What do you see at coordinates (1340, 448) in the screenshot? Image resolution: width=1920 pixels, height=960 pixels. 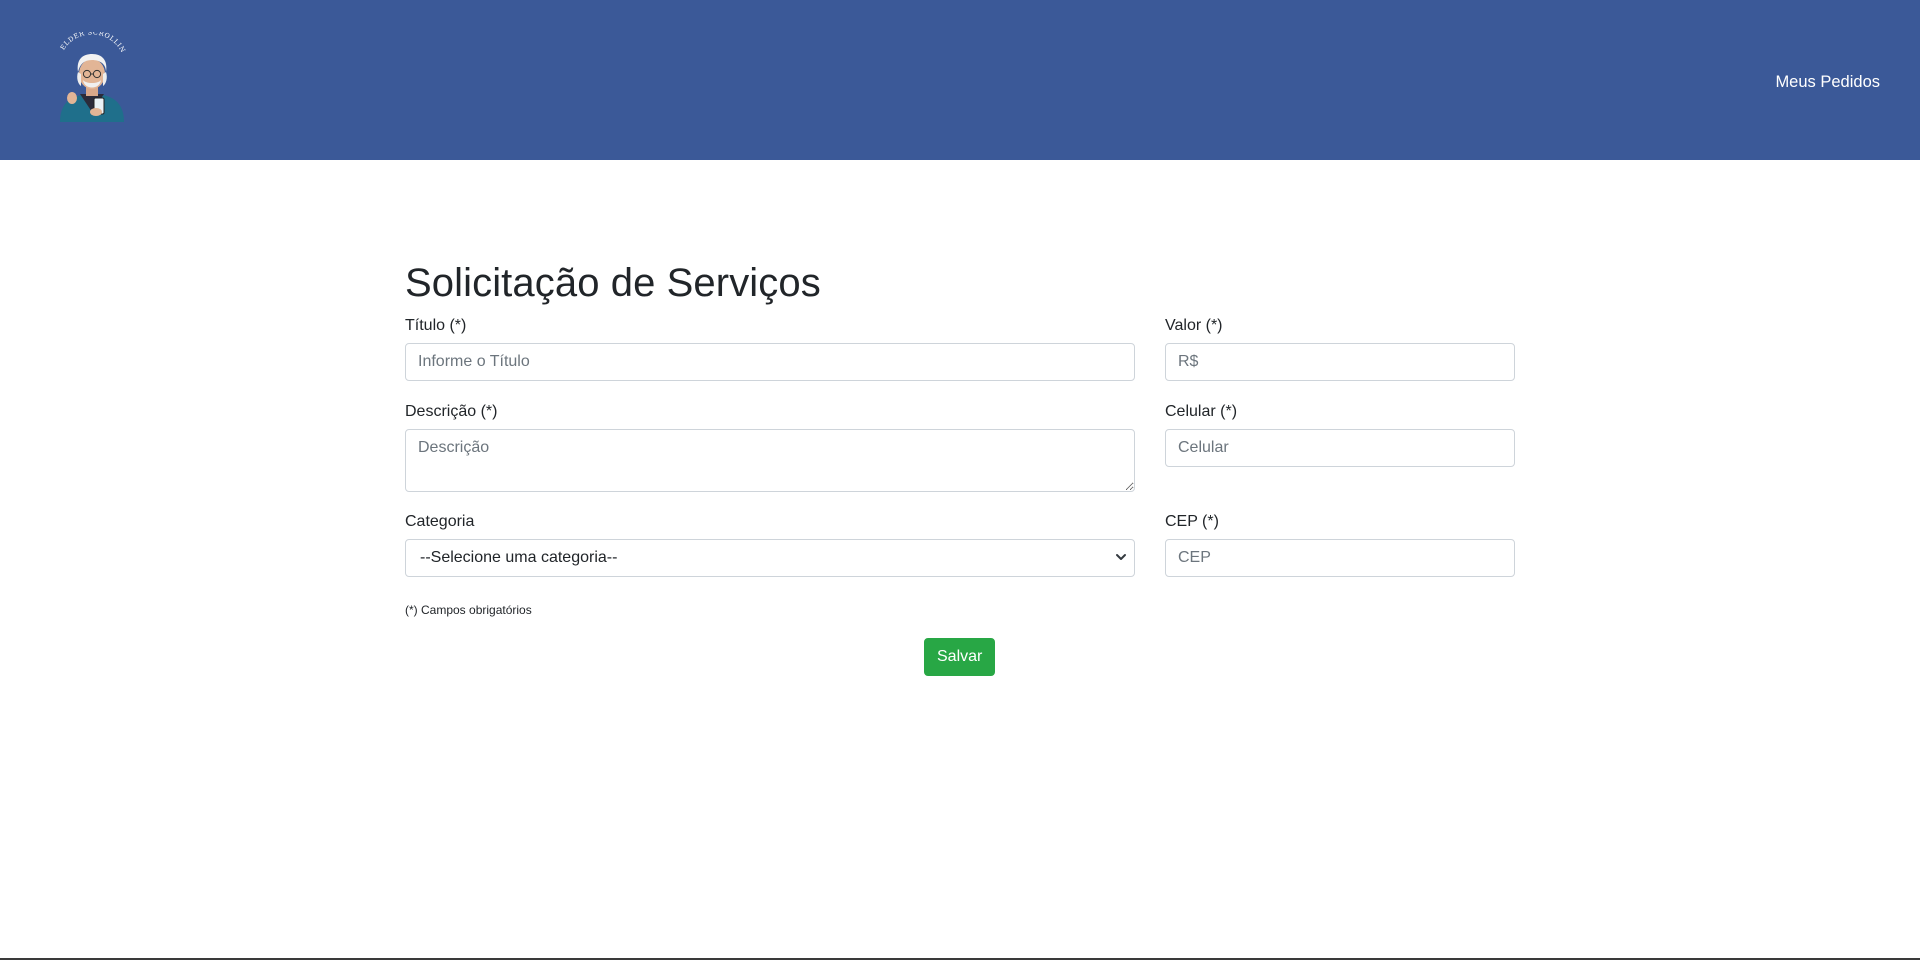 I see `celular-input` at bounding box center [1340, 448].